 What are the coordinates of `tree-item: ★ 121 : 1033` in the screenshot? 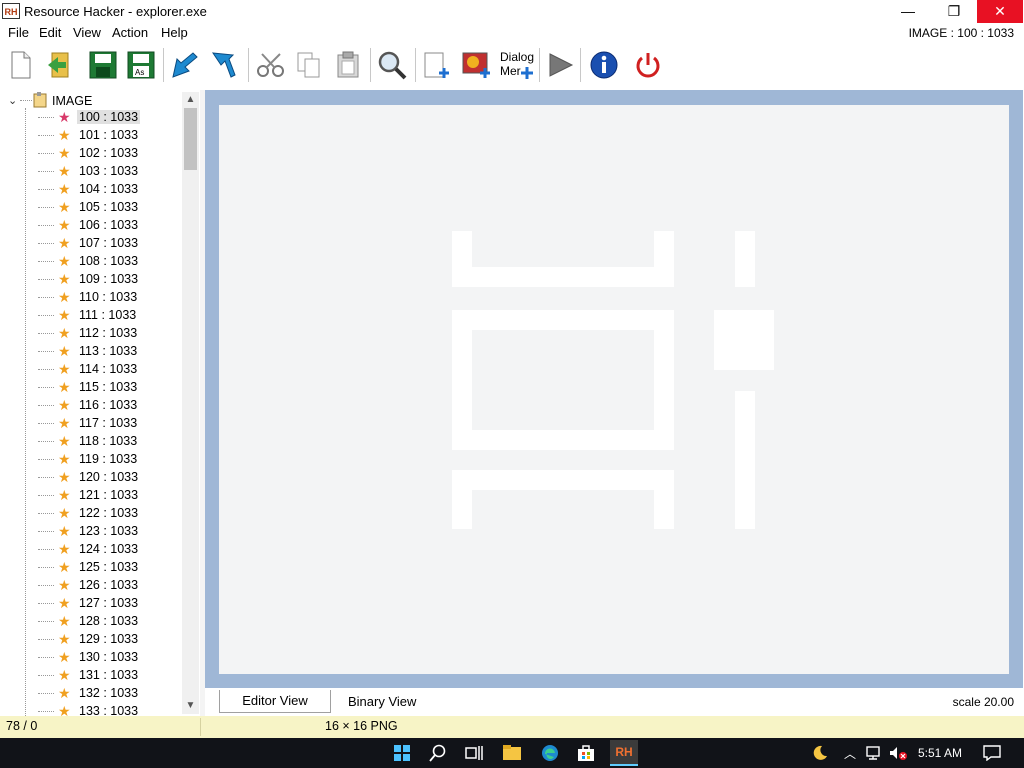 It's located at (109, 496).